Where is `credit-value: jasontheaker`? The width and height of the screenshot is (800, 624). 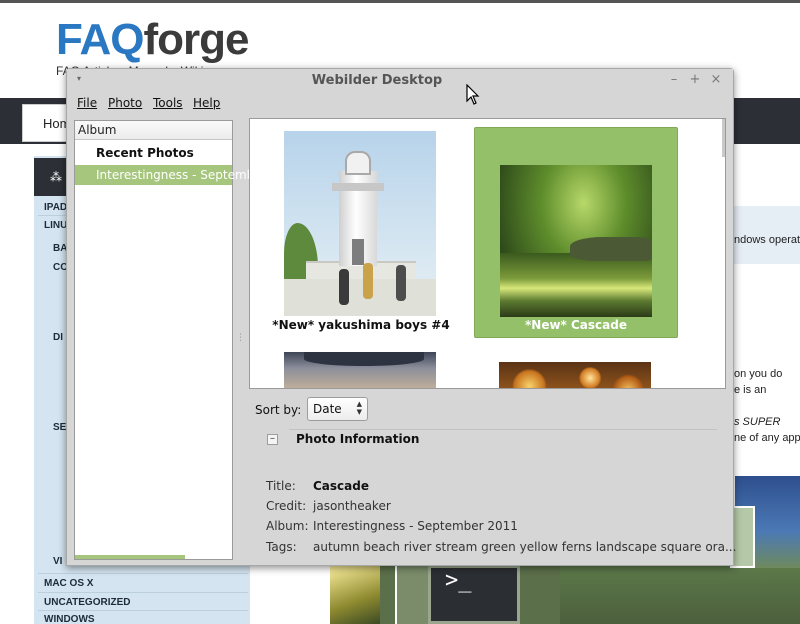 credit-value: jasontheaker is located at coordinates (352, 506).